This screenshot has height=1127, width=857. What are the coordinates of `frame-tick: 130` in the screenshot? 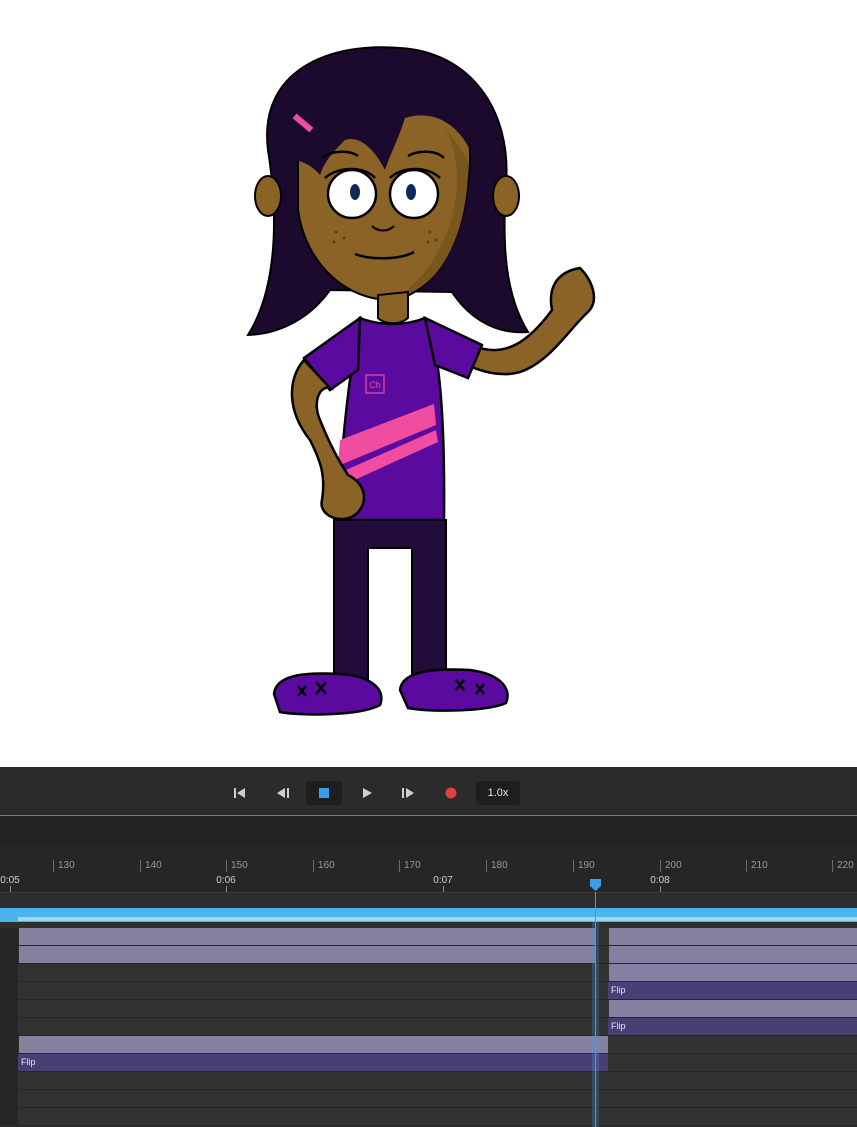 It's located at (64, 866).